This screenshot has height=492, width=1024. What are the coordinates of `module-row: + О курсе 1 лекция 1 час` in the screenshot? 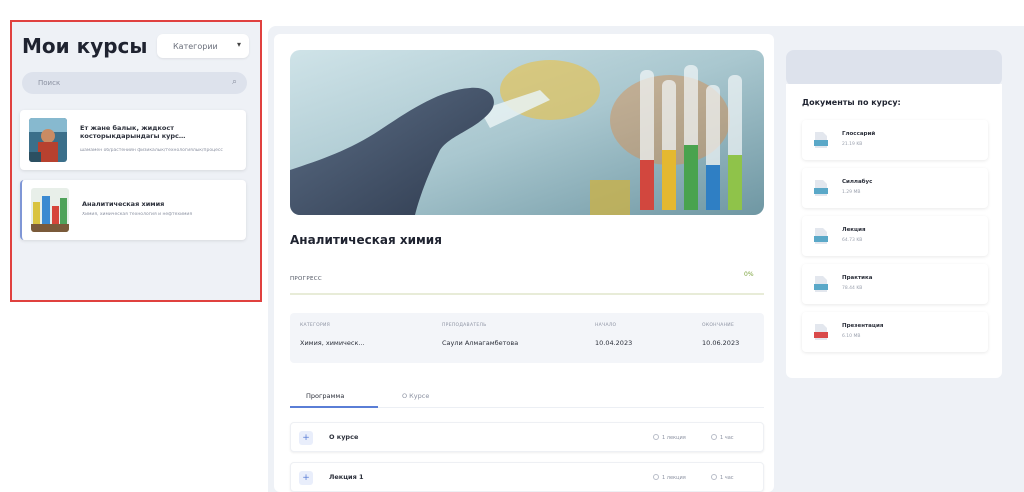 It's located at (527, 437).